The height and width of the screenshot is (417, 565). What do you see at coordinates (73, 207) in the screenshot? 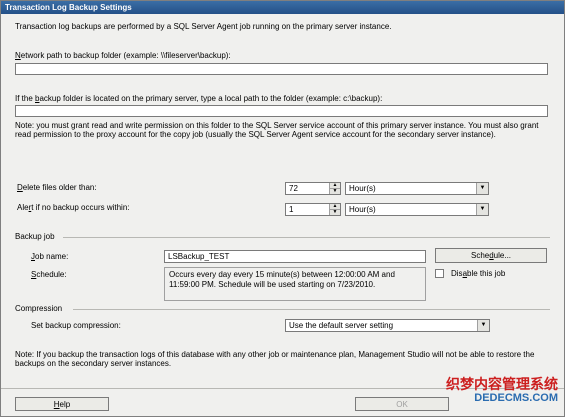
I see `alert-label: Alert if no backup occurs within:` at bounding box center [73, 207].